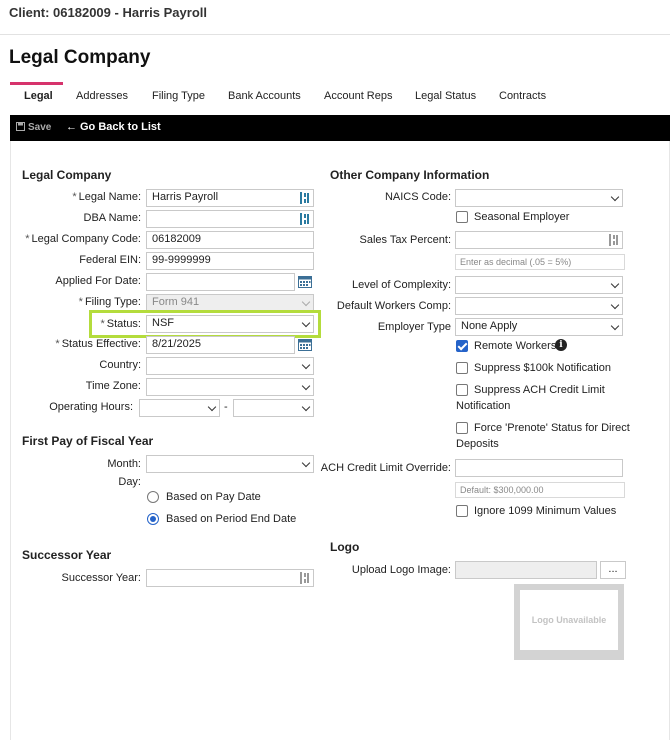  What do you see at coordinates (71, 127) in the screenshot?
I see `arrow-left-icon: ←` at bounding box center [71, 127].